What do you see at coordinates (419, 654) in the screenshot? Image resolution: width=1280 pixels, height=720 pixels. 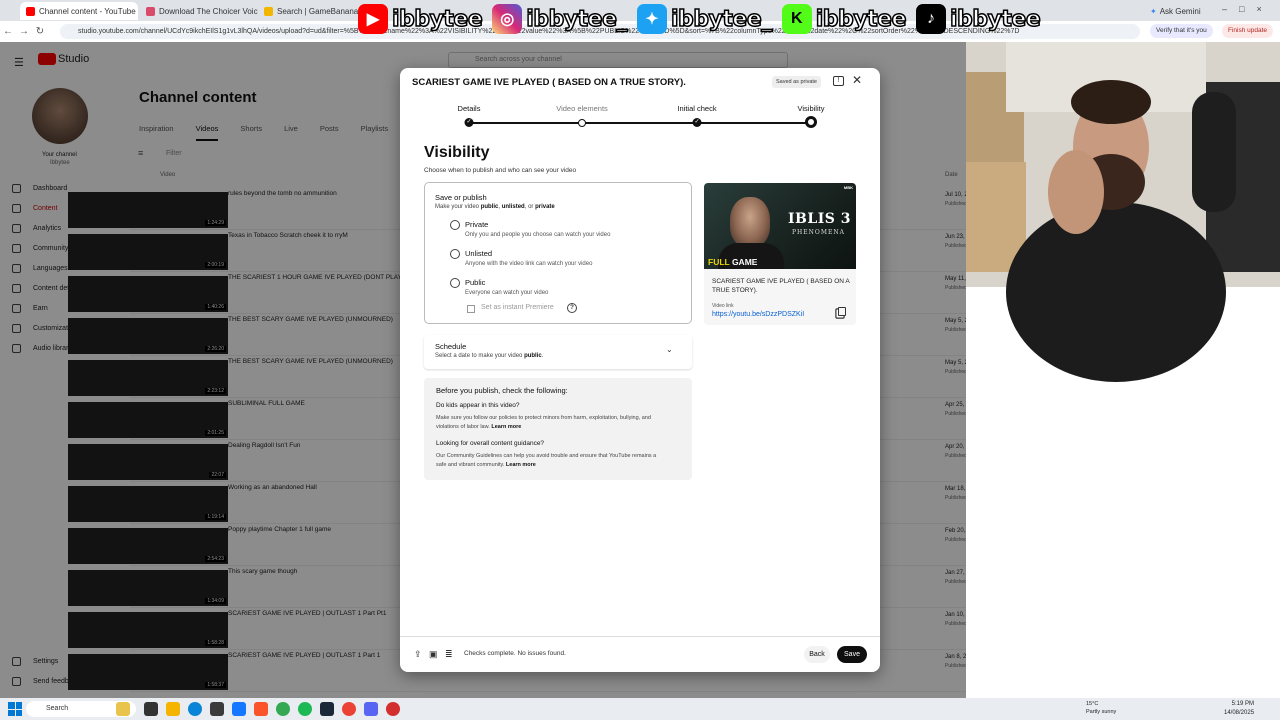 I see `upload-icon: ⇪` at bounding box center [419, 654].